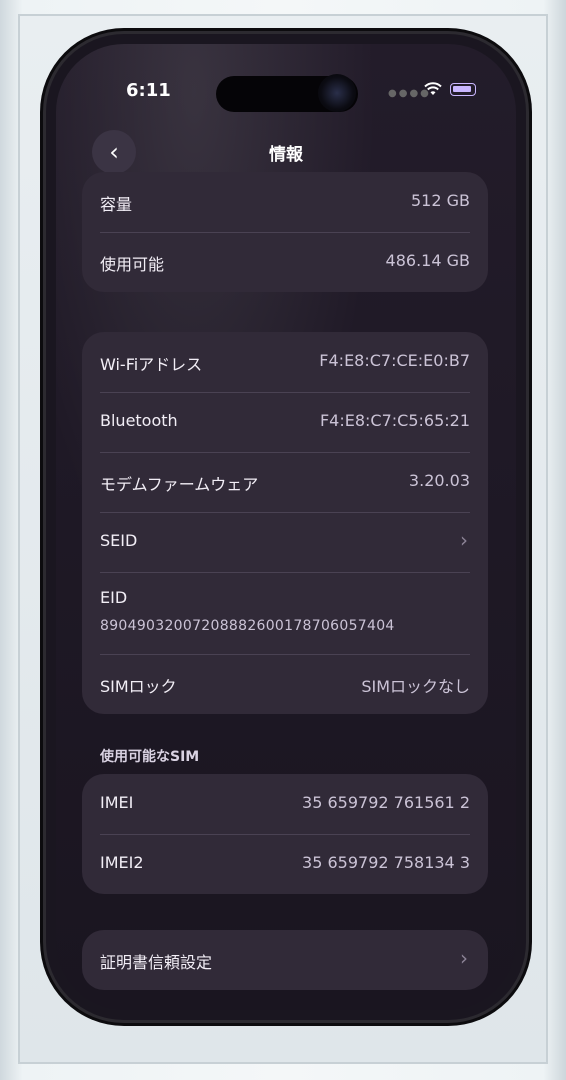 This screenshot has width=566, height=1080. I want to click on bluetooth-row: Bluetooth F4:E8:C7:C5:65:21, so click(285, 422).